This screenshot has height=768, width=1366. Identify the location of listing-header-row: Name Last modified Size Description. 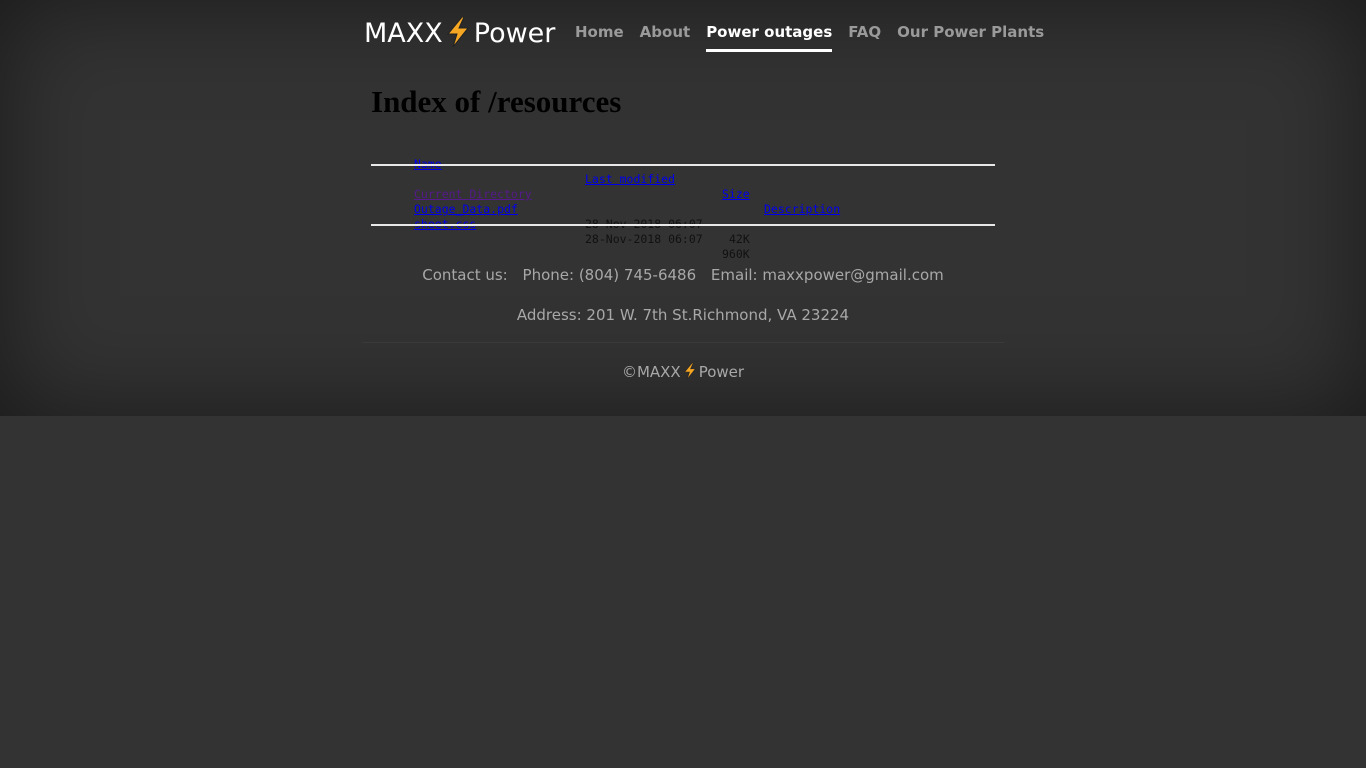
(683, 179).